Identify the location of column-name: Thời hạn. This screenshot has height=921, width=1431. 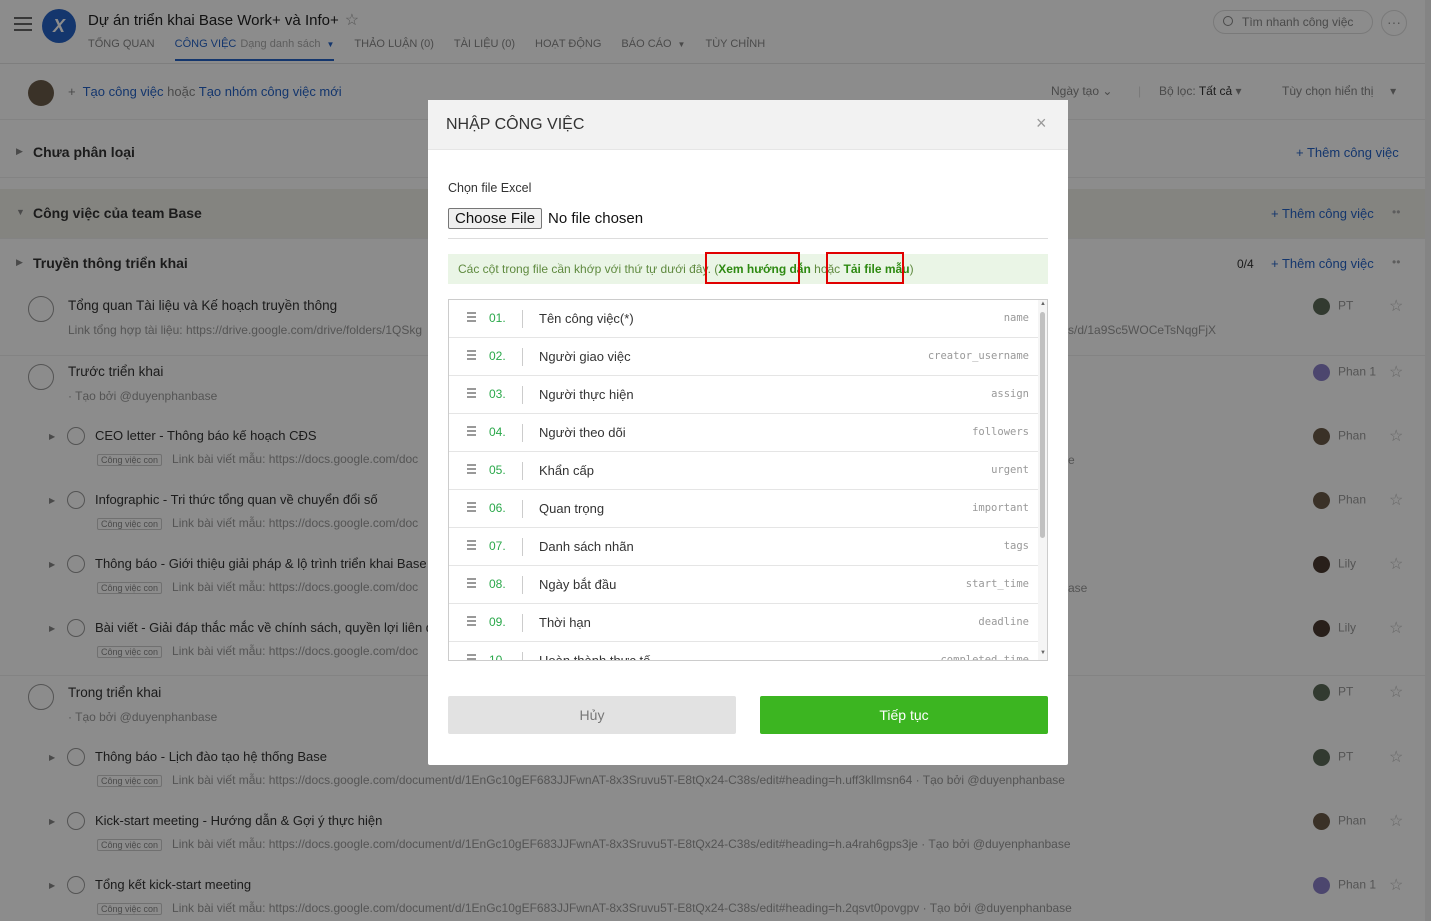
(565, 622).